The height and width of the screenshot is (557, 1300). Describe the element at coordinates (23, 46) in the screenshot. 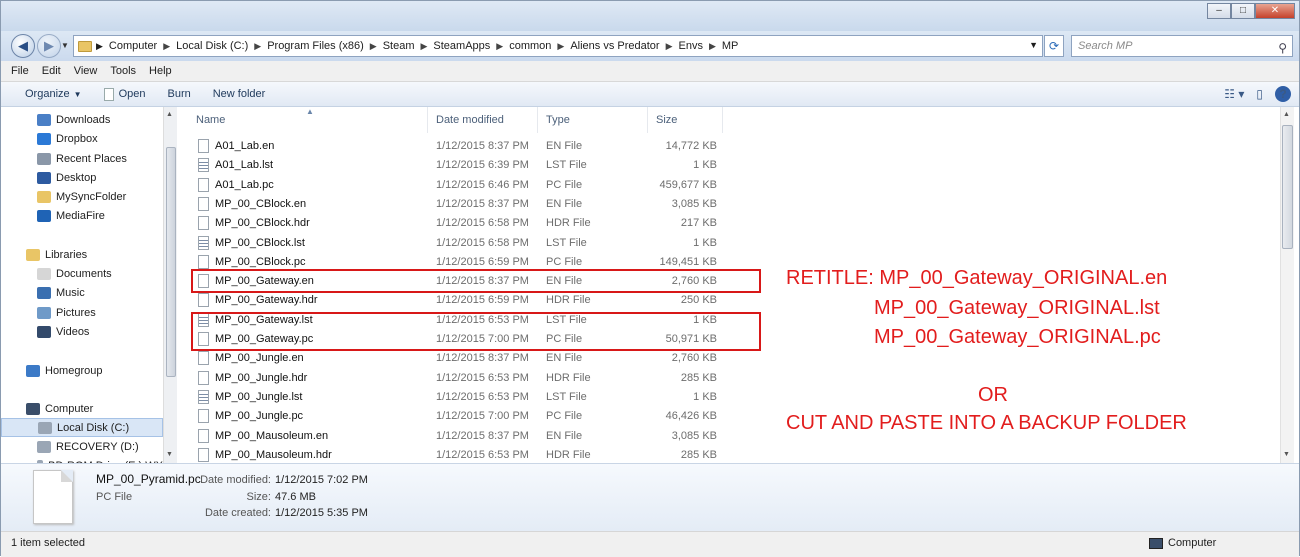

I see `back-button: ◀` at that location.